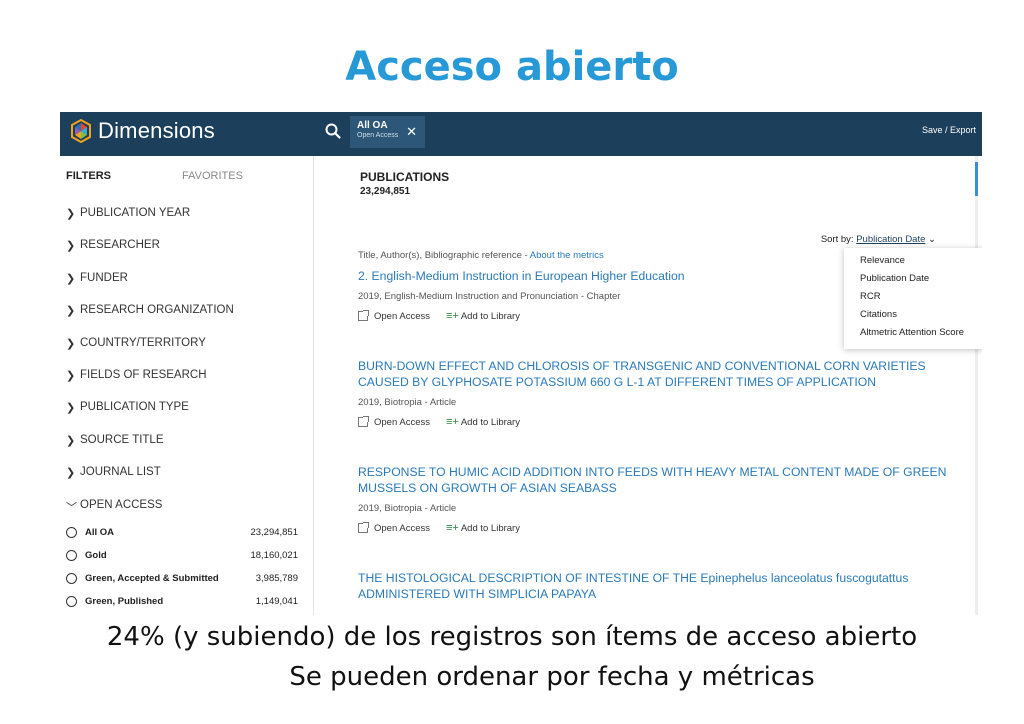 This screenshot has width=1024, height=724. Describe the element at coordinates (134, 407) in the screenshot. I see `filter-label: PUBLICATION TYPE` at that location.